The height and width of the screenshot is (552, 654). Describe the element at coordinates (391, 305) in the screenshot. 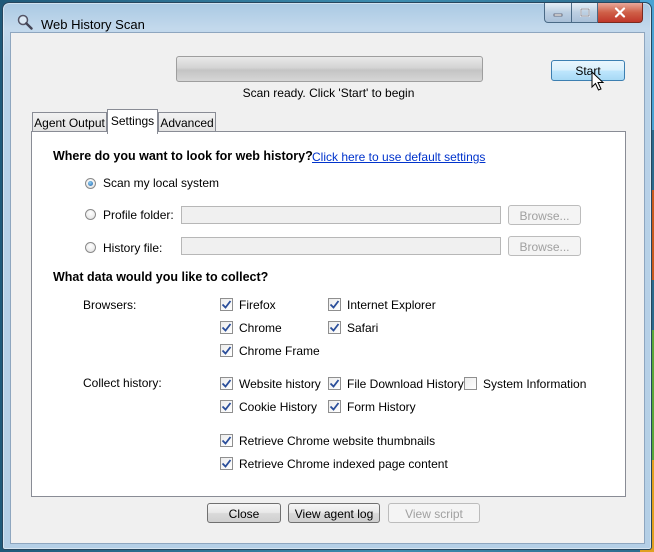

I see `ie-label: Internet Explorer` at that location.